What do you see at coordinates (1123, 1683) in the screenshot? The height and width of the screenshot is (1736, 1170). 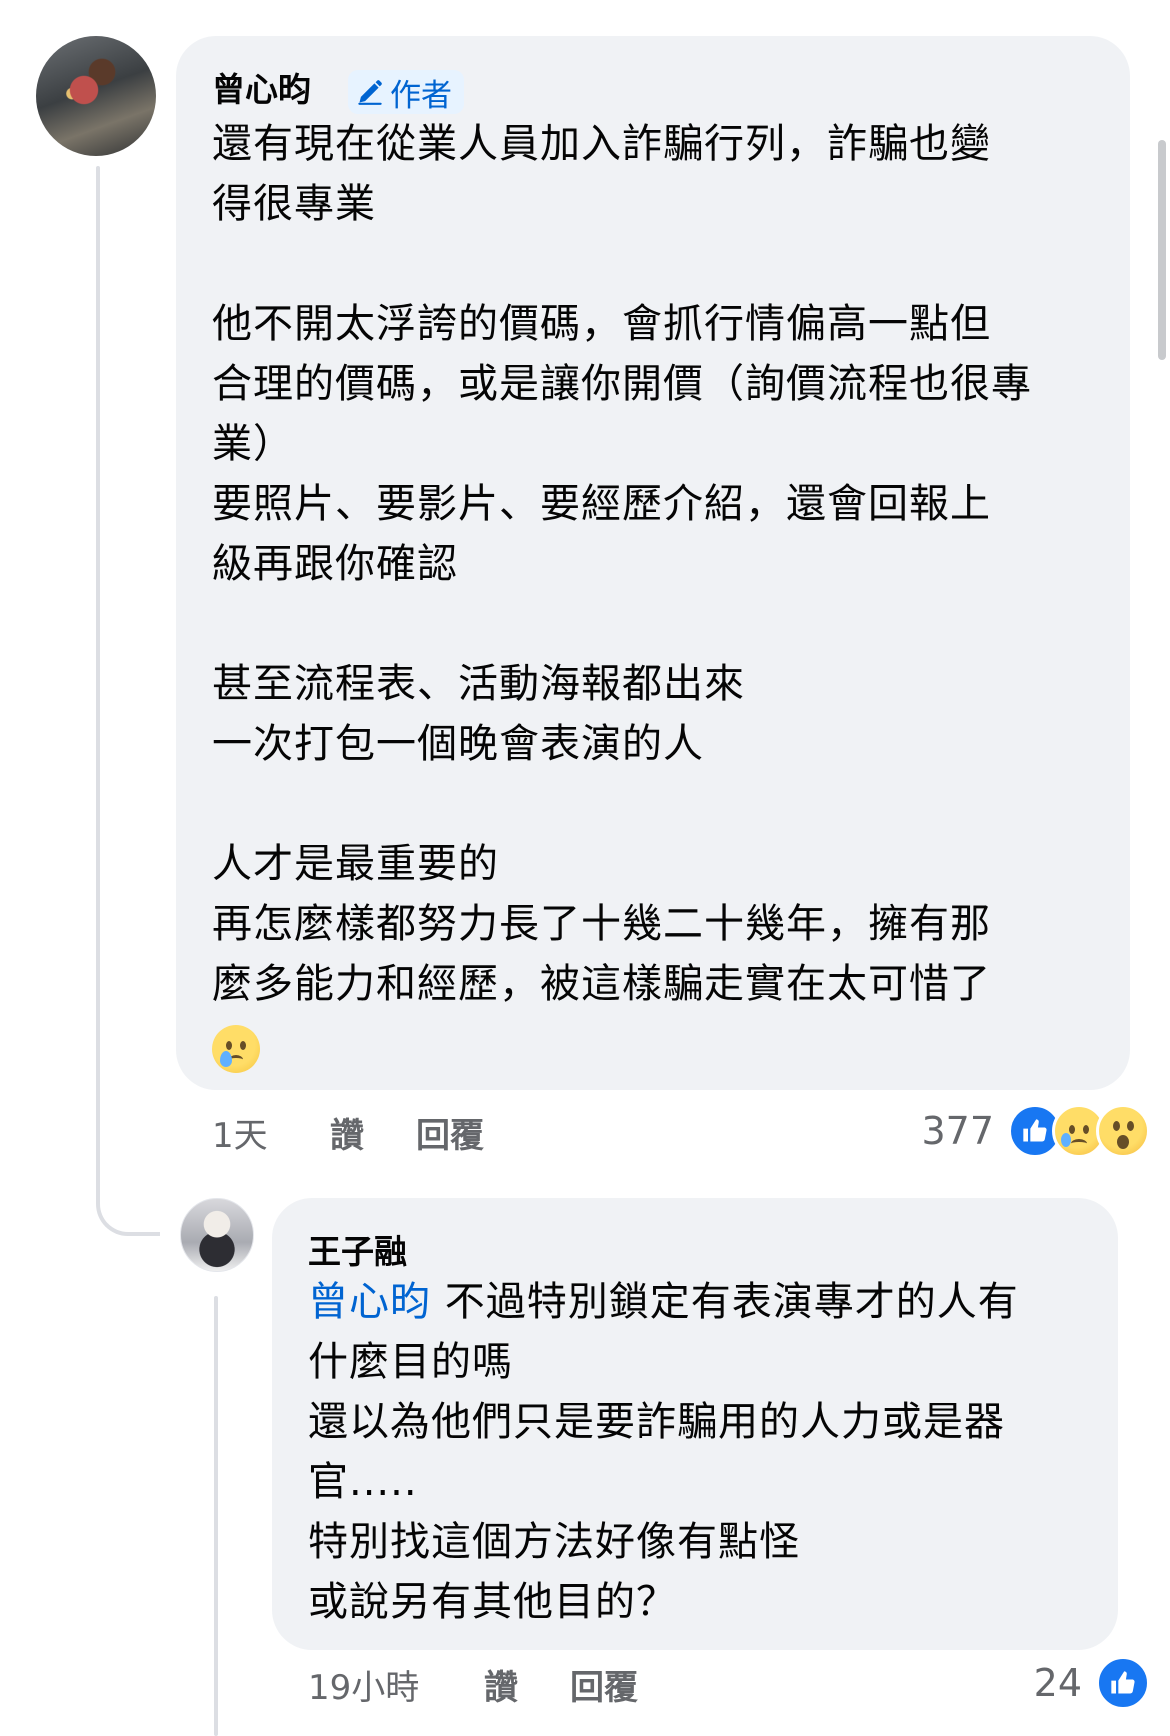 I see `like-icon` at bounding box center [1123, 1683].